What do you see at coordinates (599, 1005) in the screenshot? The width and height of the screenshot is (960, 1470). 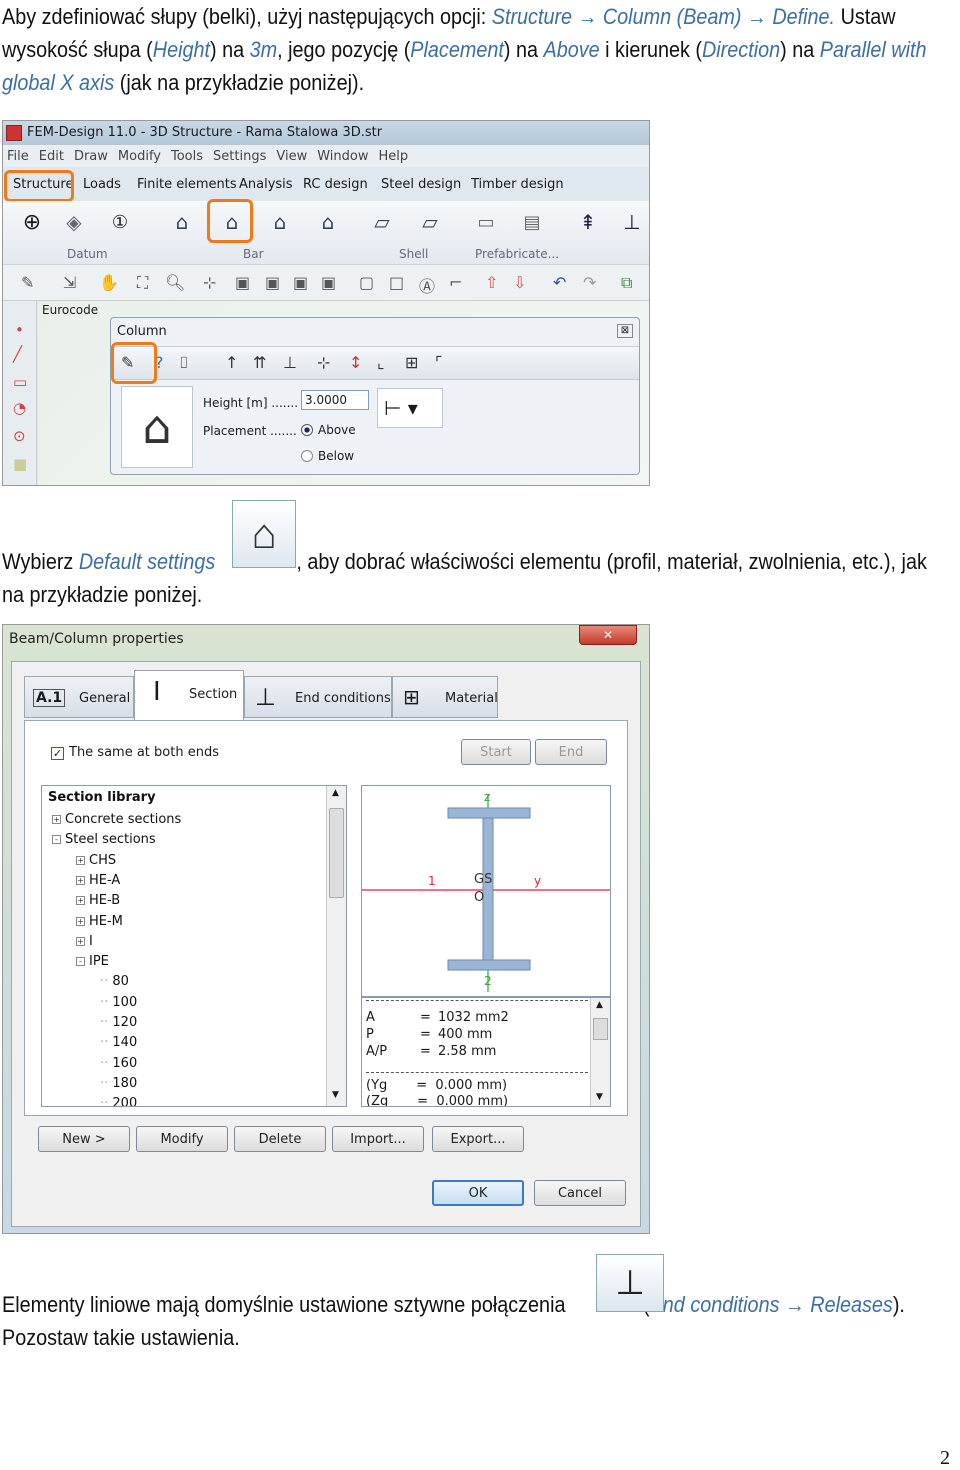 I see `prop-scroll-up-icon: ▲` at bounding box center [599, 1005].